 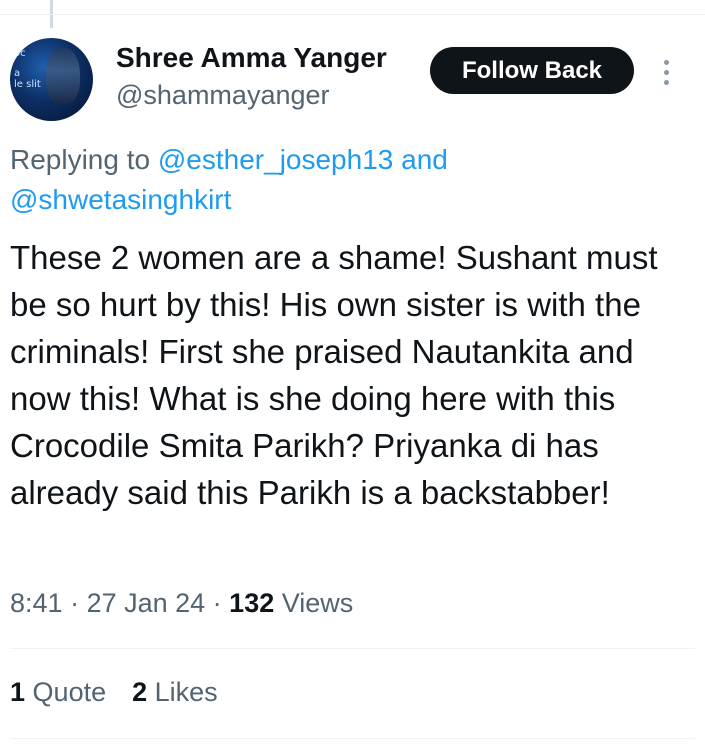 I want to click on quotes-stat: 1 Quote, so click(x=58, y=692).